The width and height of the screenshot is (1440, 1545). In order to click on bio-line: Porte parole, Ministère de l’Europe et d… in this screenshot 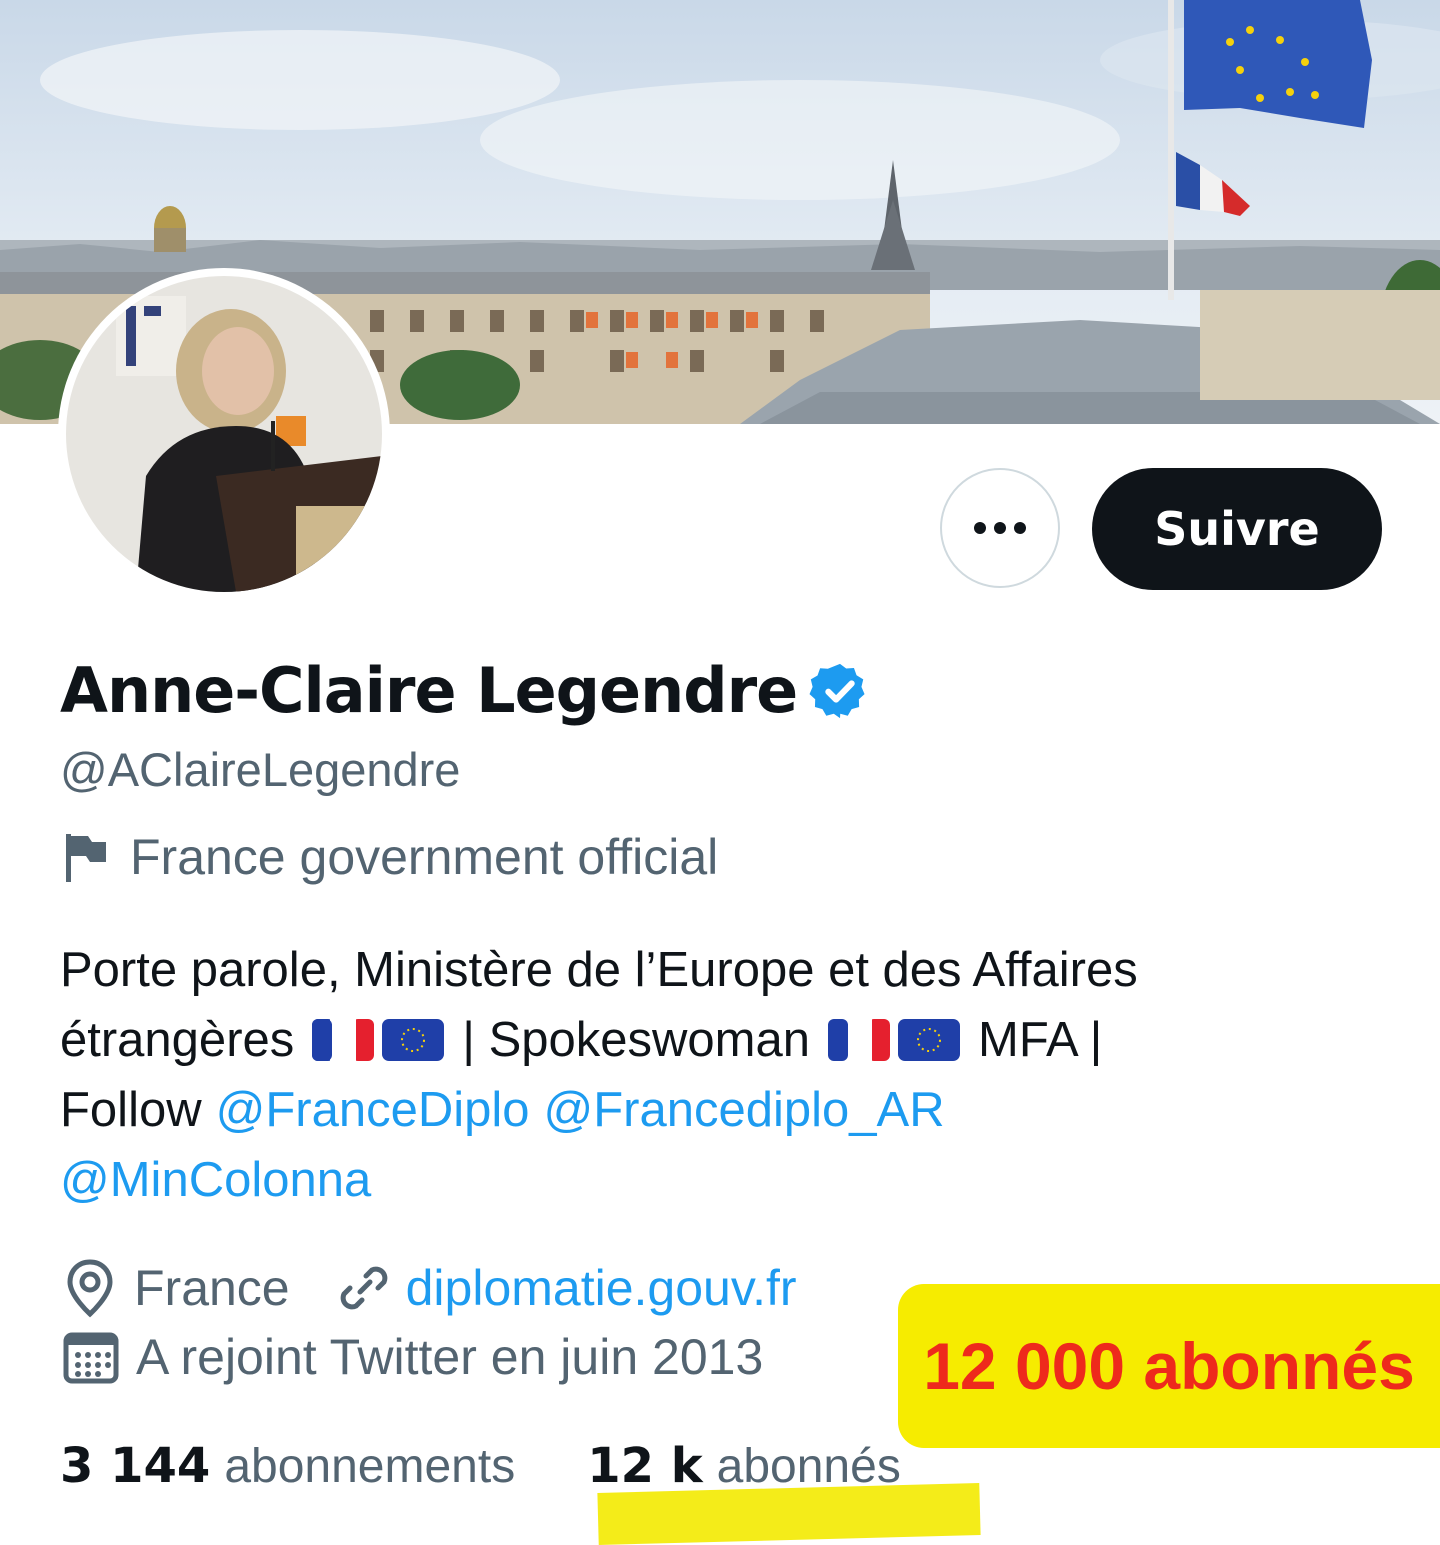, I will do `click(720, 970)`.